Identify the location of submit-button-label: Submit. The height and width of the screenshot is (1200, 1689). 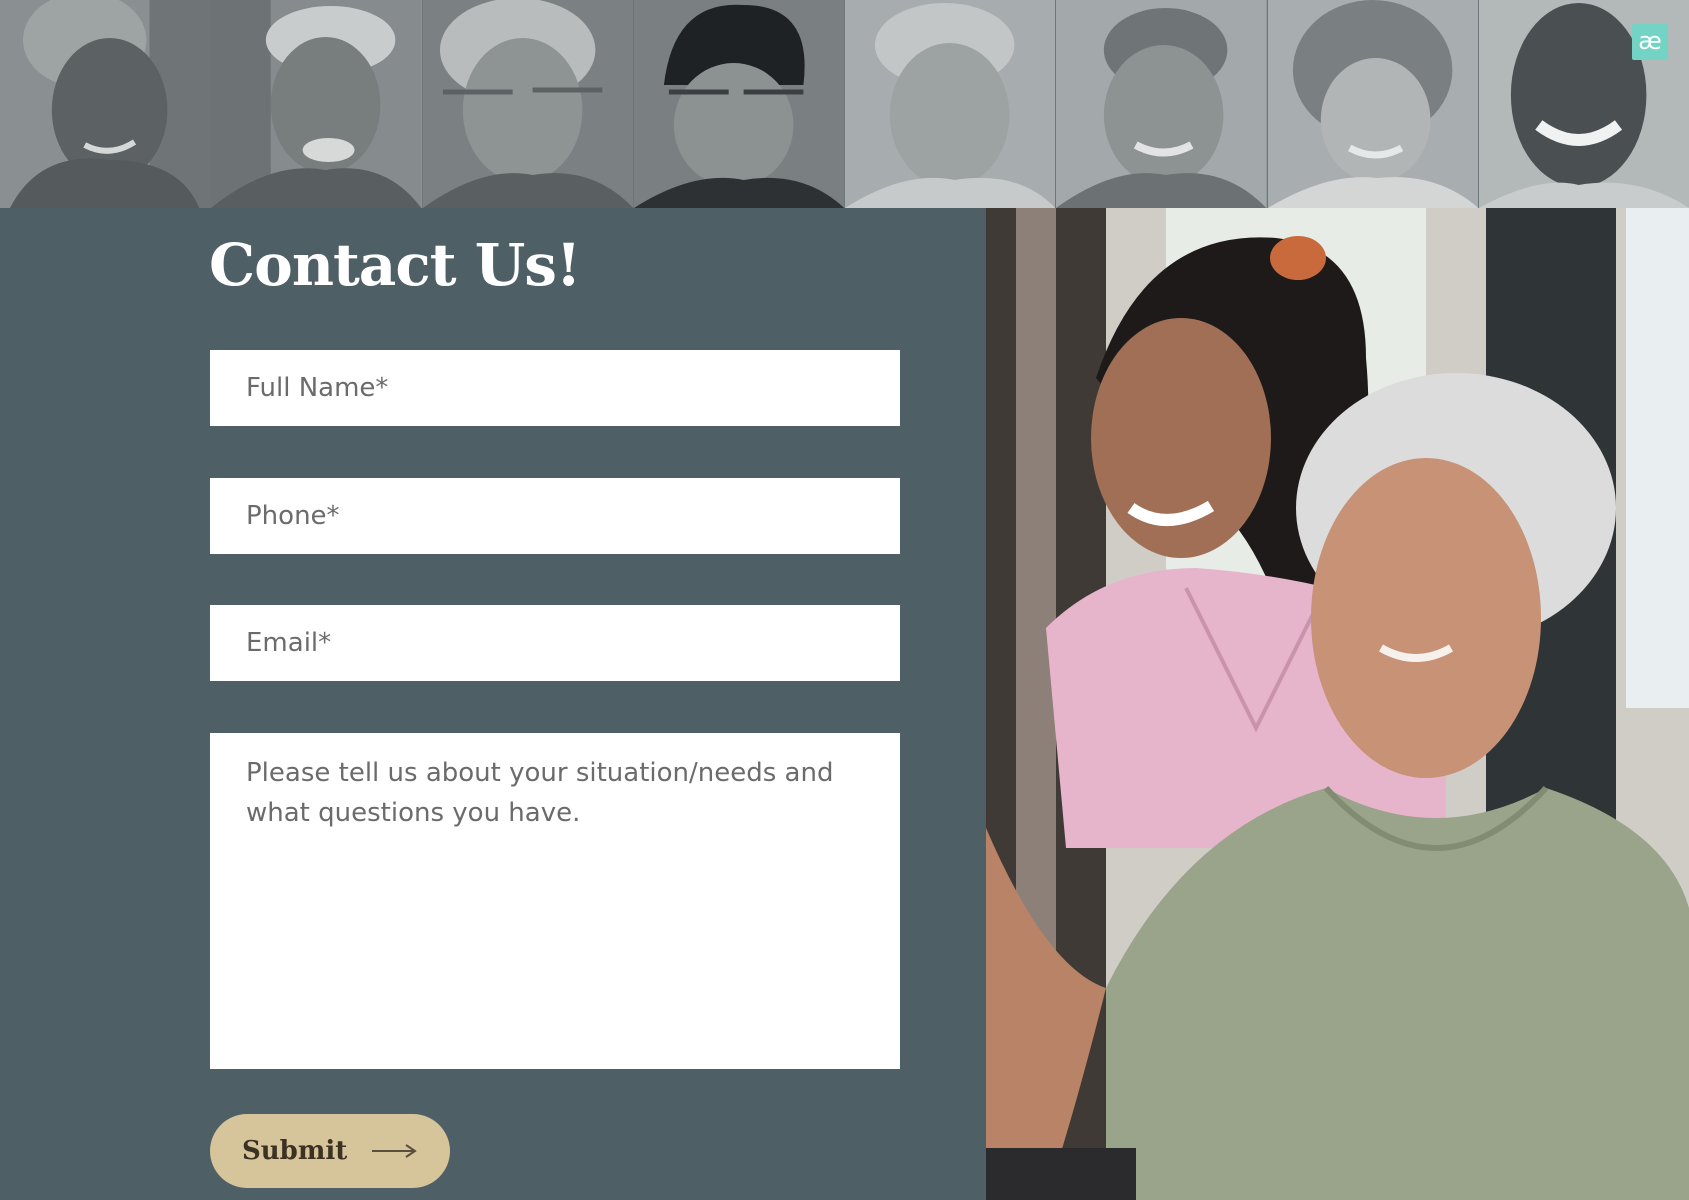
(295, 1151).